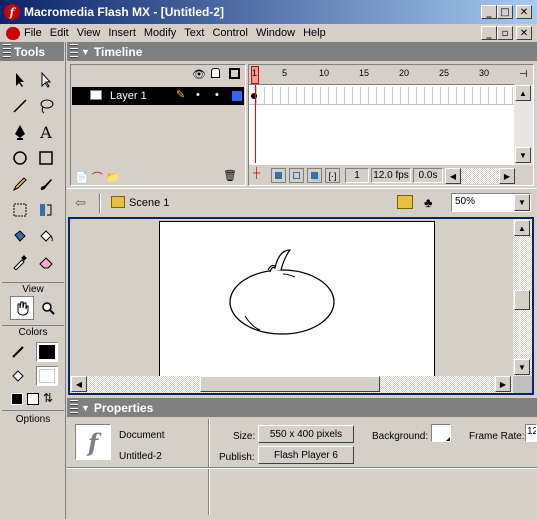  Describe the element at coordinates (46, 262) in the screenshot. I see `eraser-tool` at that location.